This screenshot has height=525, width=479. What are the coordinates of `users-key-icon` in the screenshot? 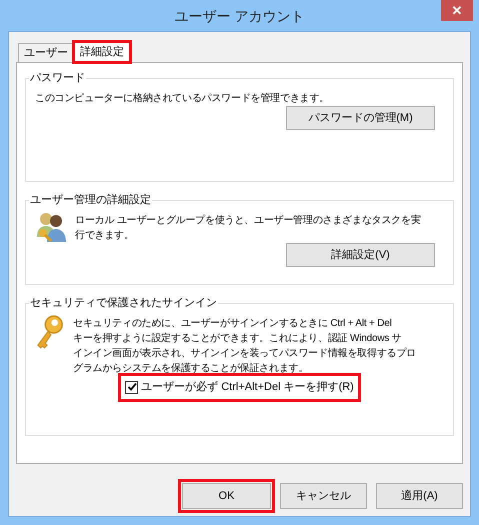 It's located at (51, 227).